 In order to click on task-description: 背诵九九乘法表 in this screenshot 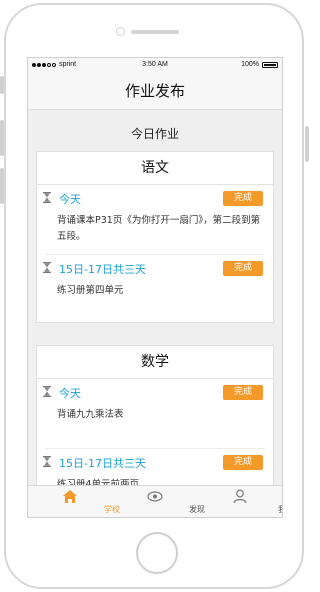, I will do `click(90, 414)`.